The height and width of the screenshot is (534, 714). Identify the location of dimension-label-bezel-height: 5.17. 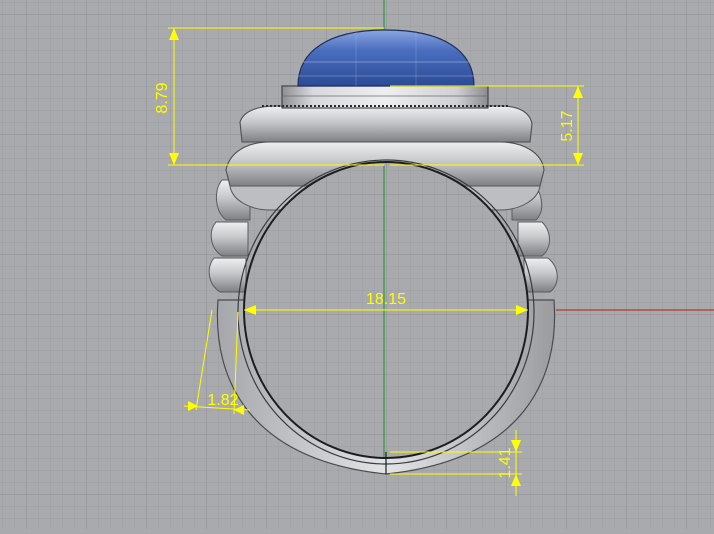
(567, 125).